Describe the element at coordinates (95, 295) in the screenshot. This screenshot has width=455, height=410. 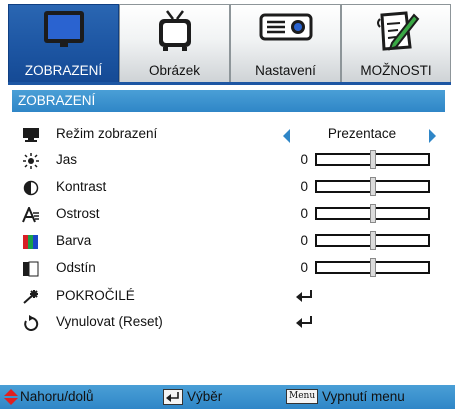
I see `menu-item-label: POKROČILÉ` at that location.